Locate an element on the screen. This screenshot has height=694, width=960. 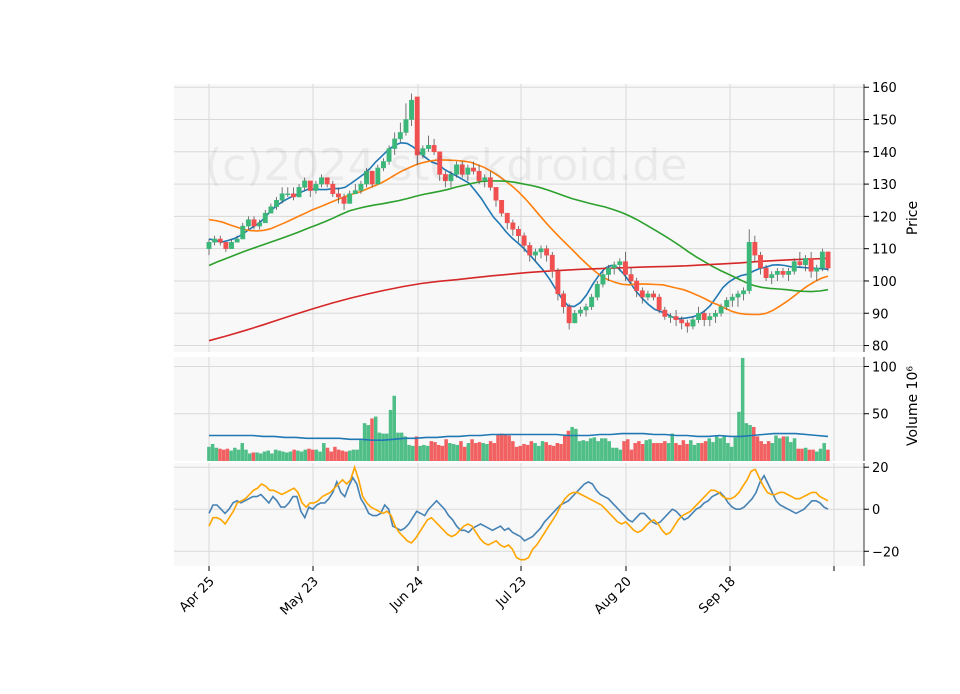
x-tick-label: Apr 25 is located at coordinates (197, 594).